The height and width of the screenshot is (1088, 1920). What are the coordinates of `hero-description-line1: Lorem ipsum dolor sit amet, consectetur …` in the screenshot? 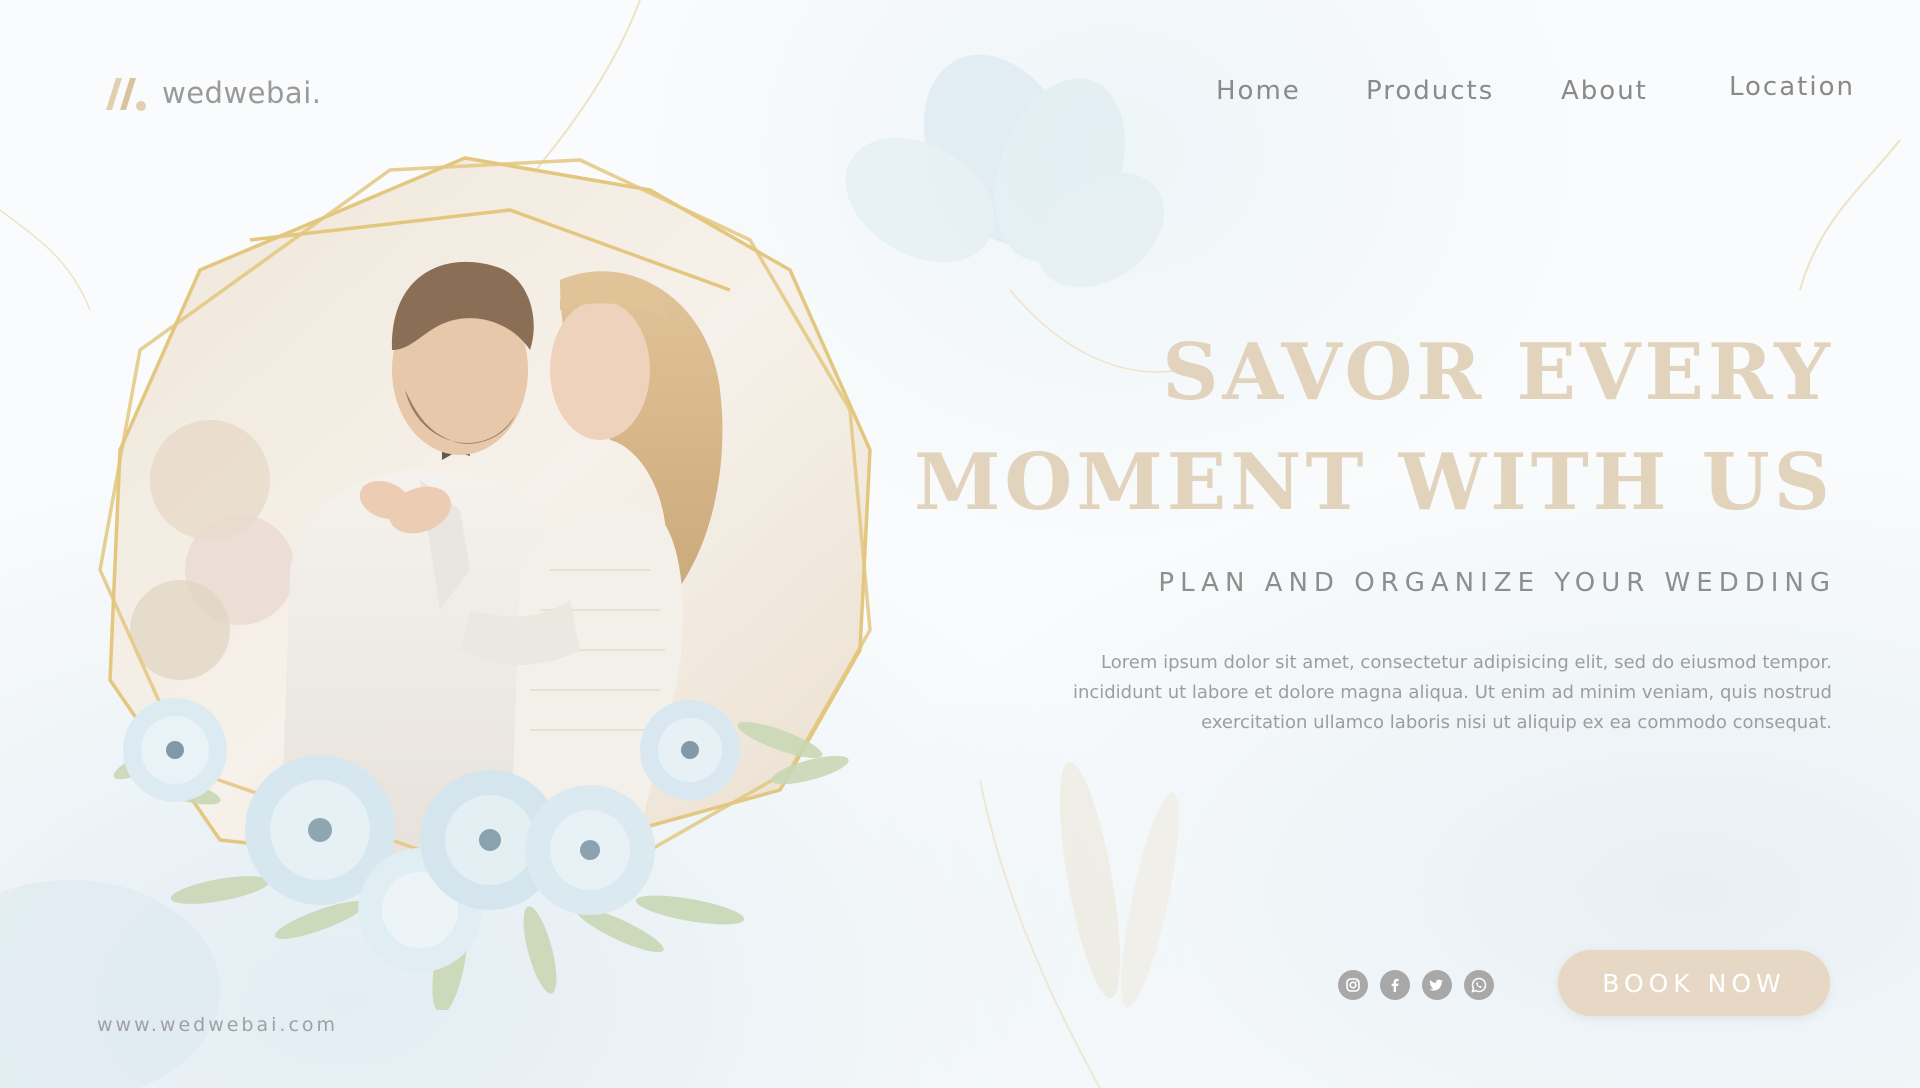 It's located at (1466, 662).